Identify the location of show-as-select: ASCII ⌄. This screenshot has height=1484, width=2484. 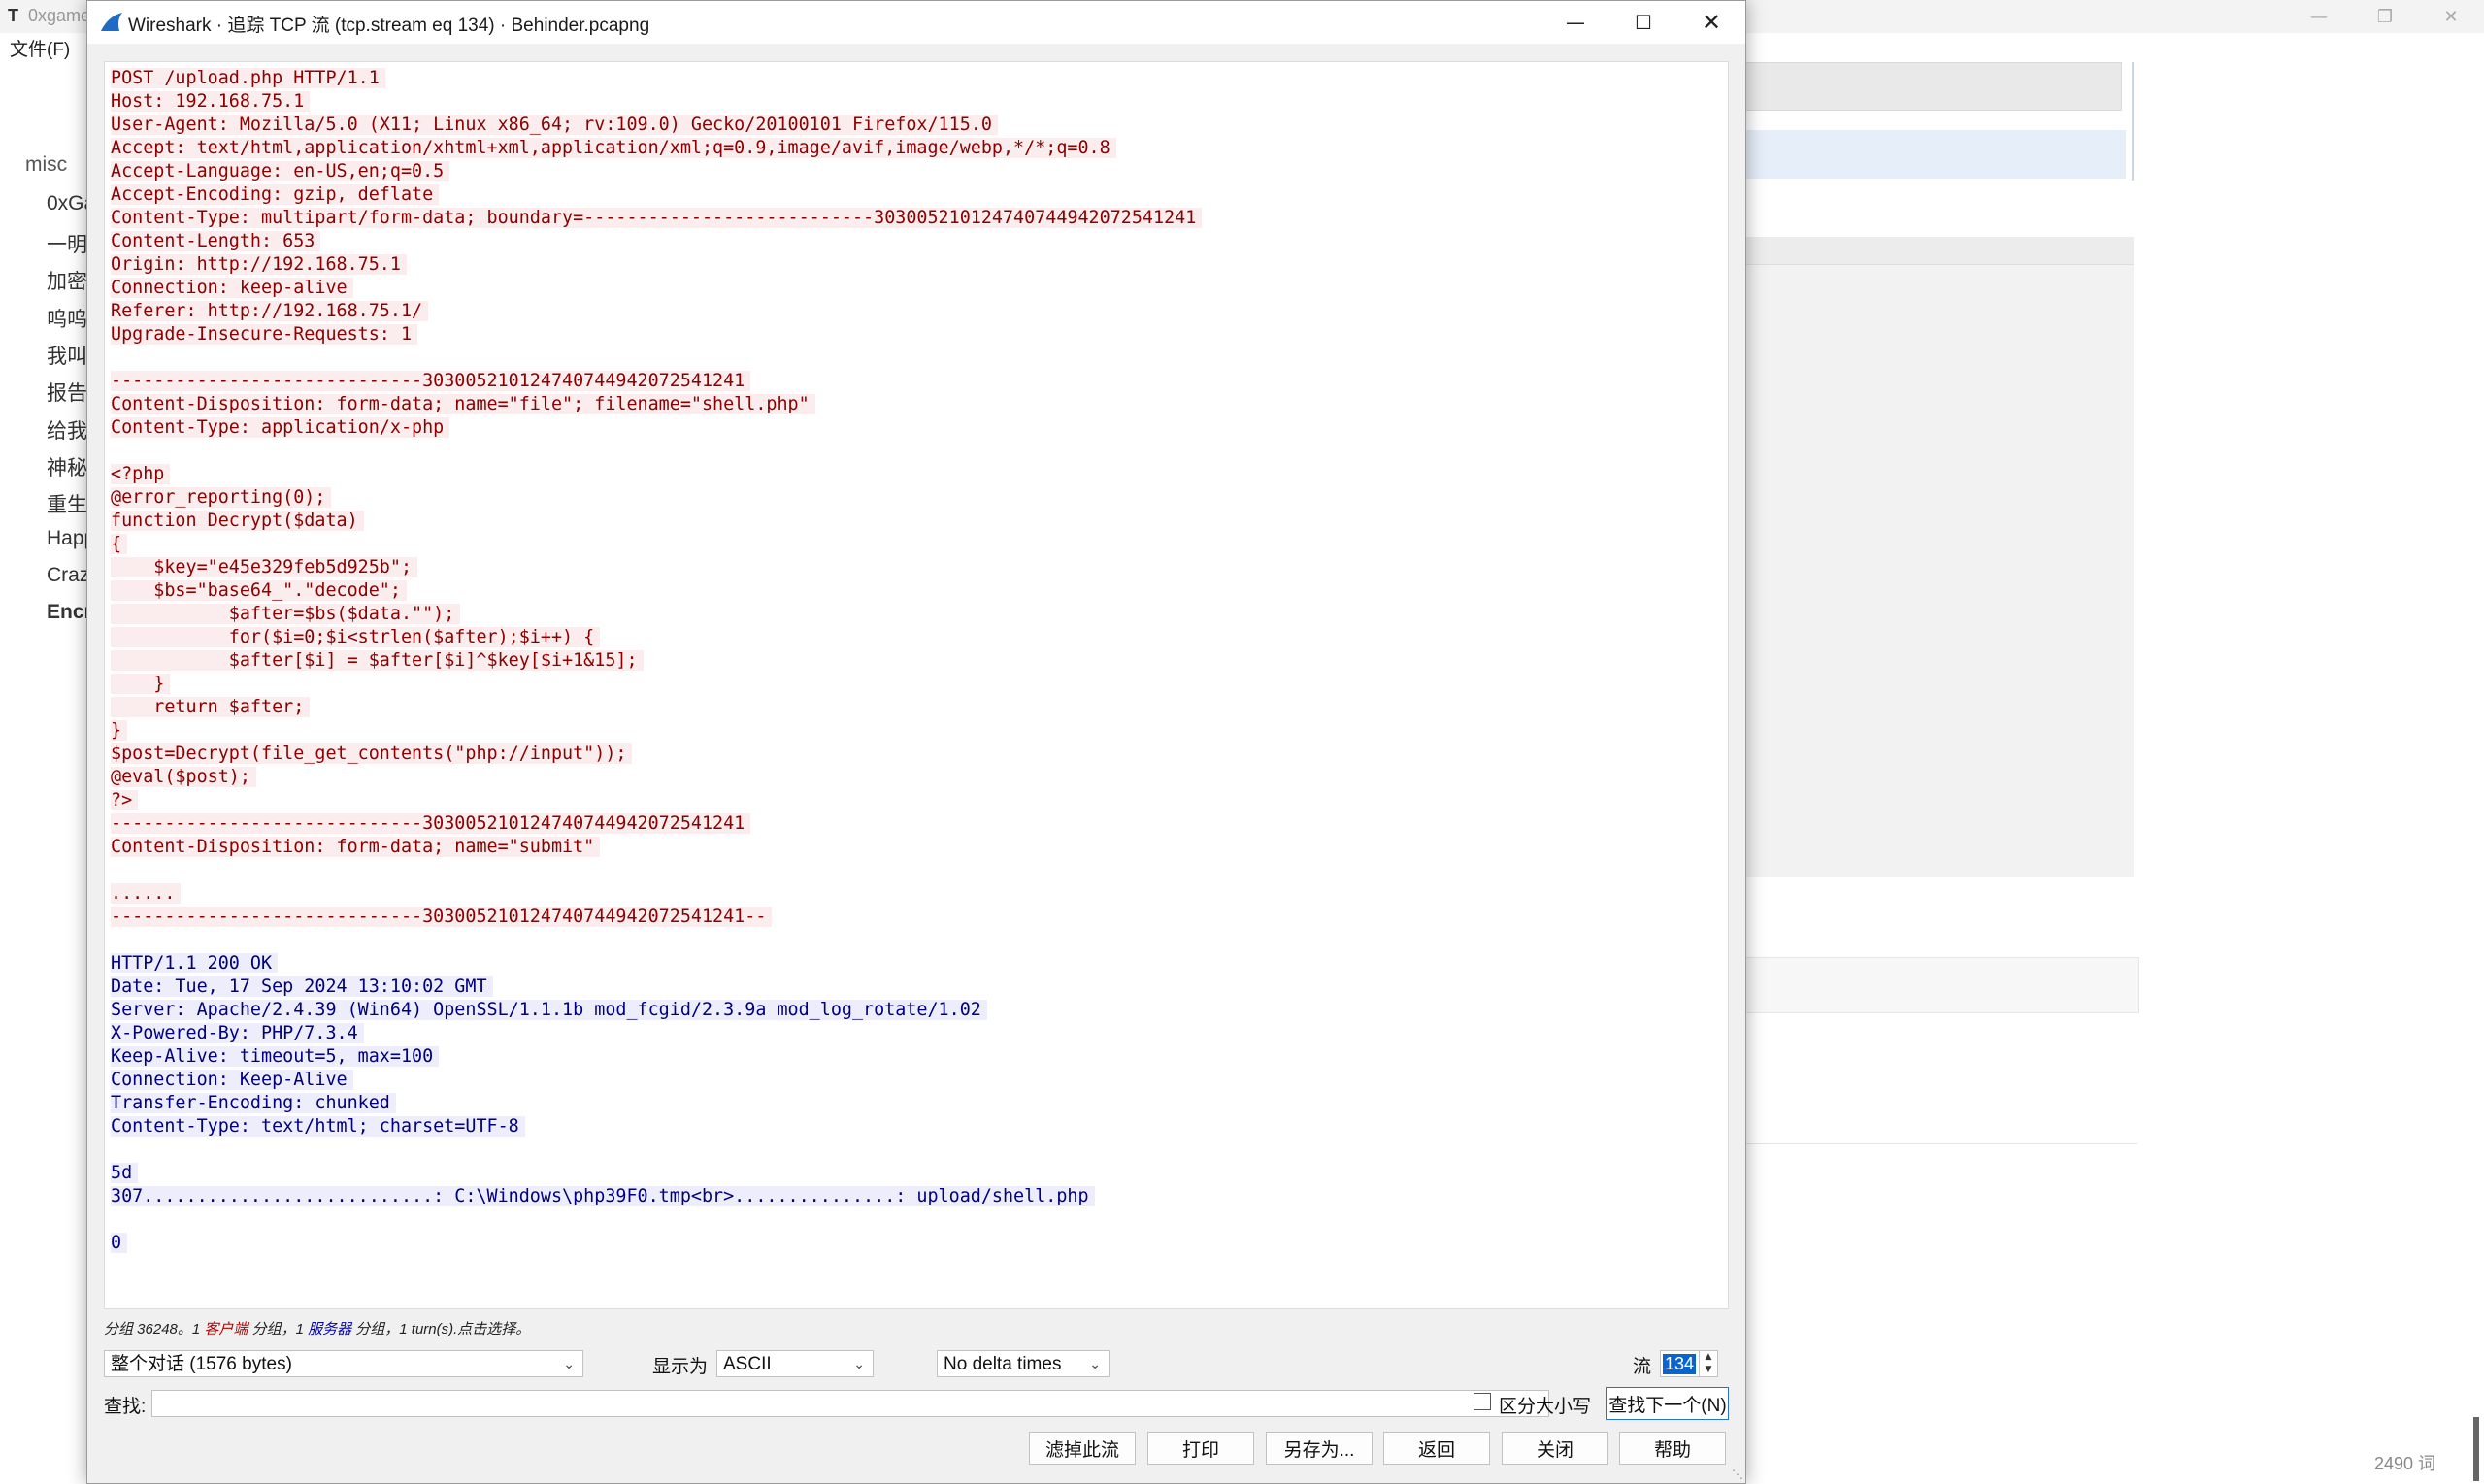
(795, 1363).